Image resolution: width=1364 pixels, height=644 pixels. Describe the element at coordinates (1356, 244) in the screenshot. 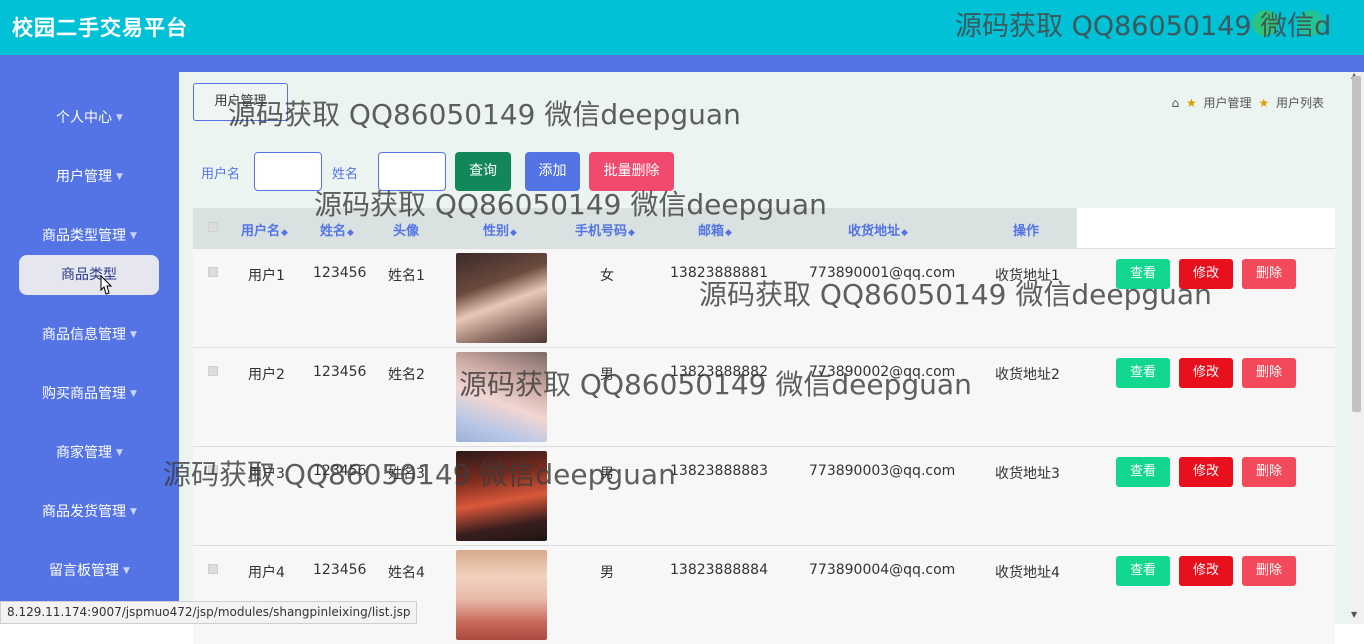

I see `scrollbar-thumb` at that location.